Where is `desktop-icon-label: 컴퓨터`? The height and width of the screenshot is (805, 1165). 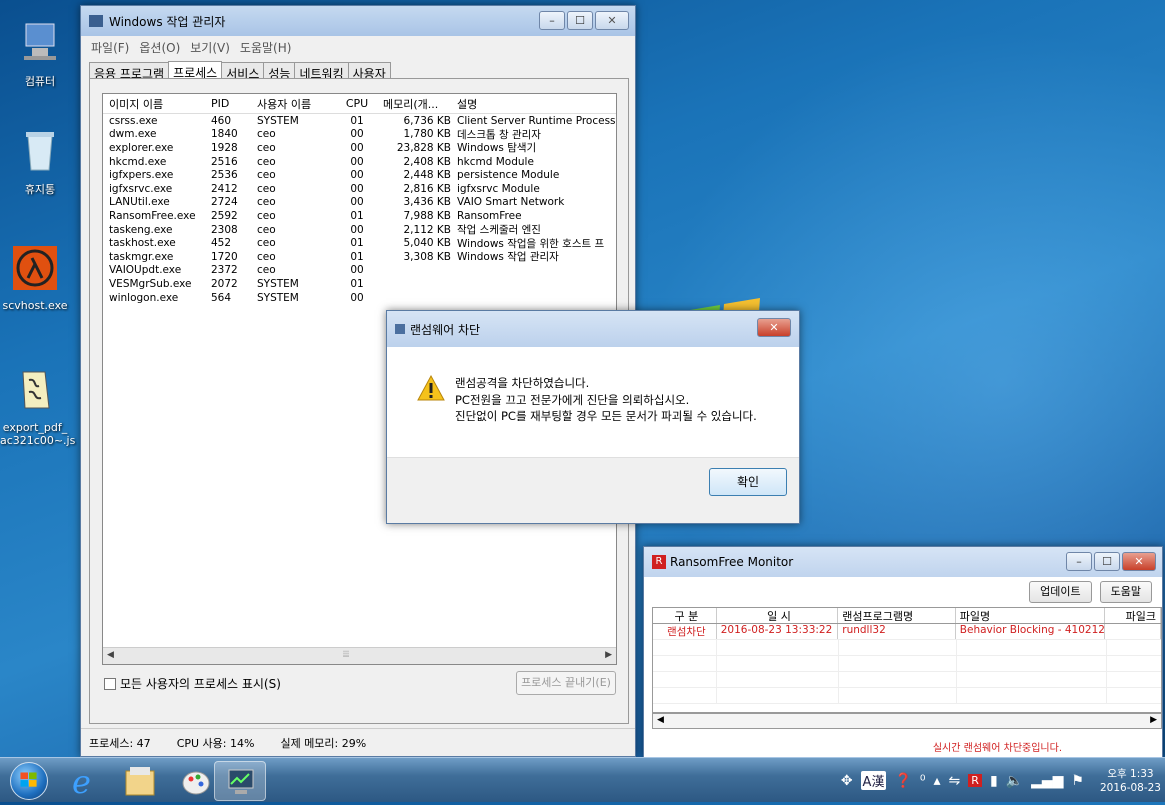 desktop-icon-label: 컴퓨터 is located at coordinates (40, 81).